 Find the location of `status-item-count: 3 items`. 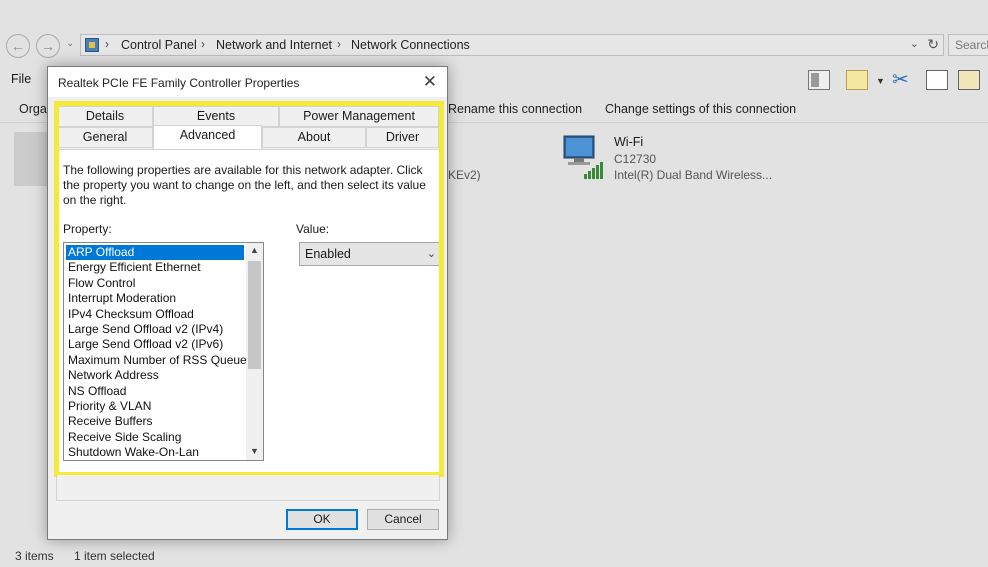

status-item-count: 3 items is located at coordinates (34, 556).